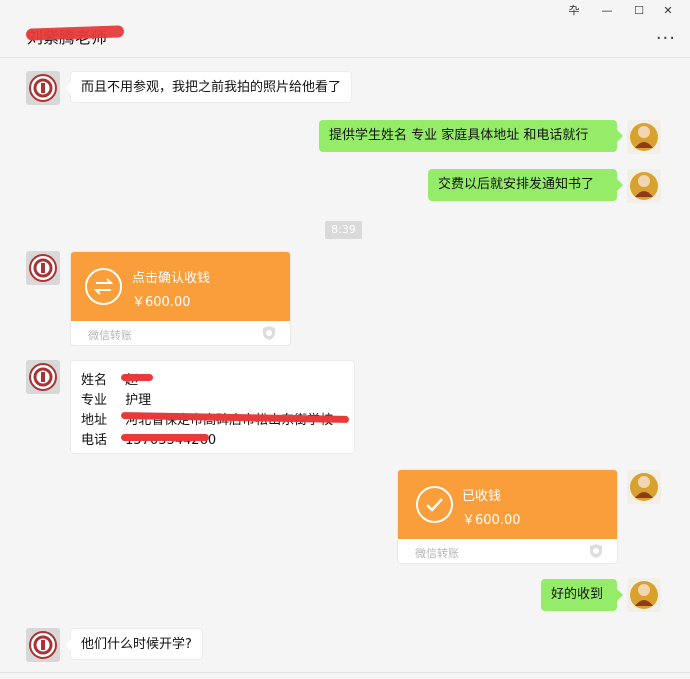 The height and width of the screenshot is (679, 690). What do you see at coordinates (525, 185) in the screenshot?
I see `message-bubble-right: 交费以后就安排发通知书了` at bounding box center [525, 185].